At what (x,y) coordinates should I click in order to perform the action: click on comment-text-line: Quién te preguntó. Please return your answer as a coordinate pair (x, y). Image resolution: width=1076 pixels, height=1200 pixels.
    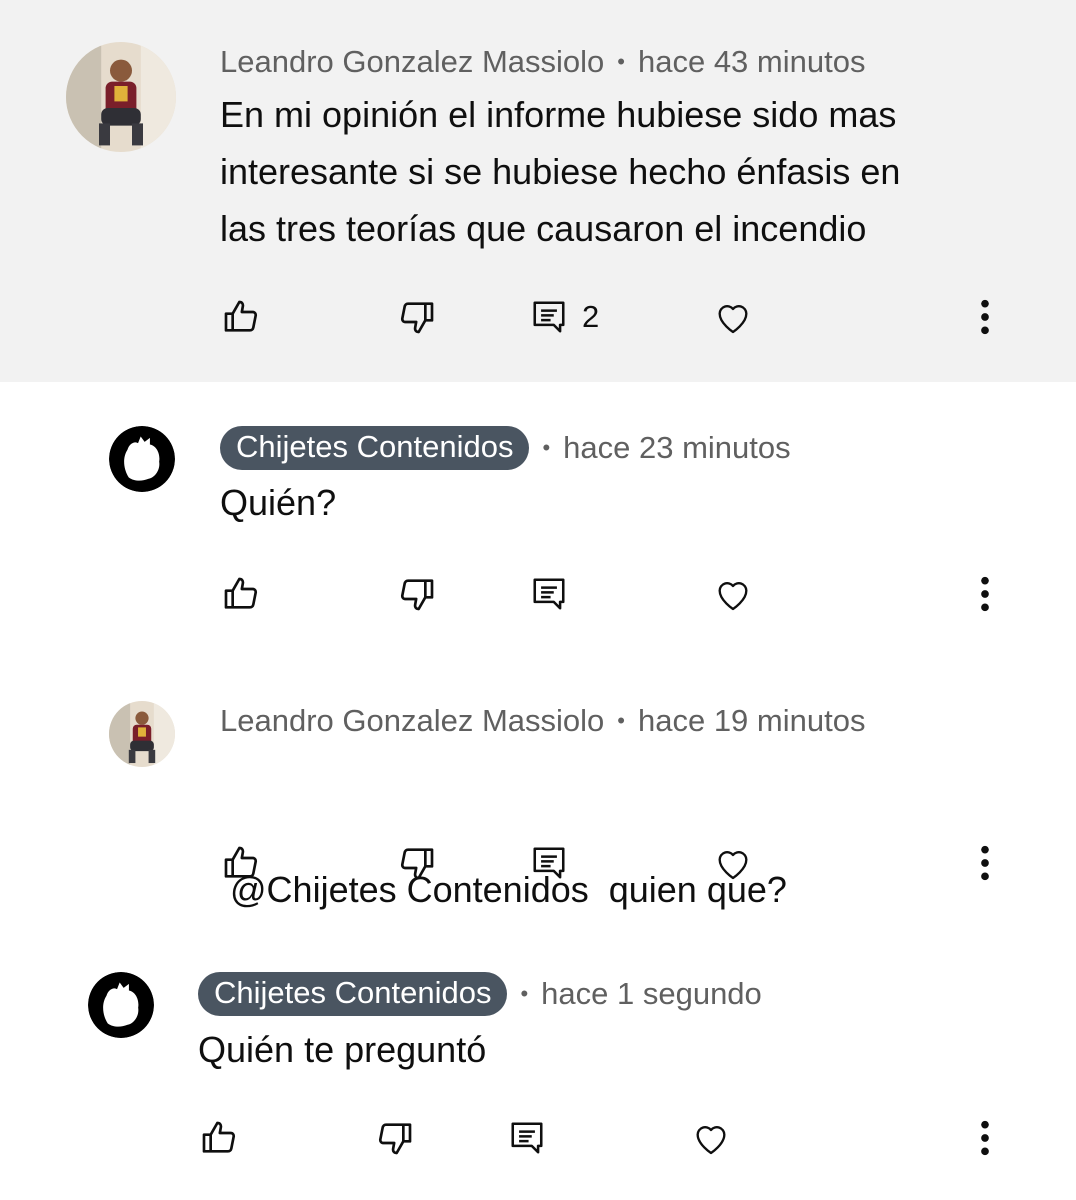
    Looking at the image, I should click on (342, 1049).